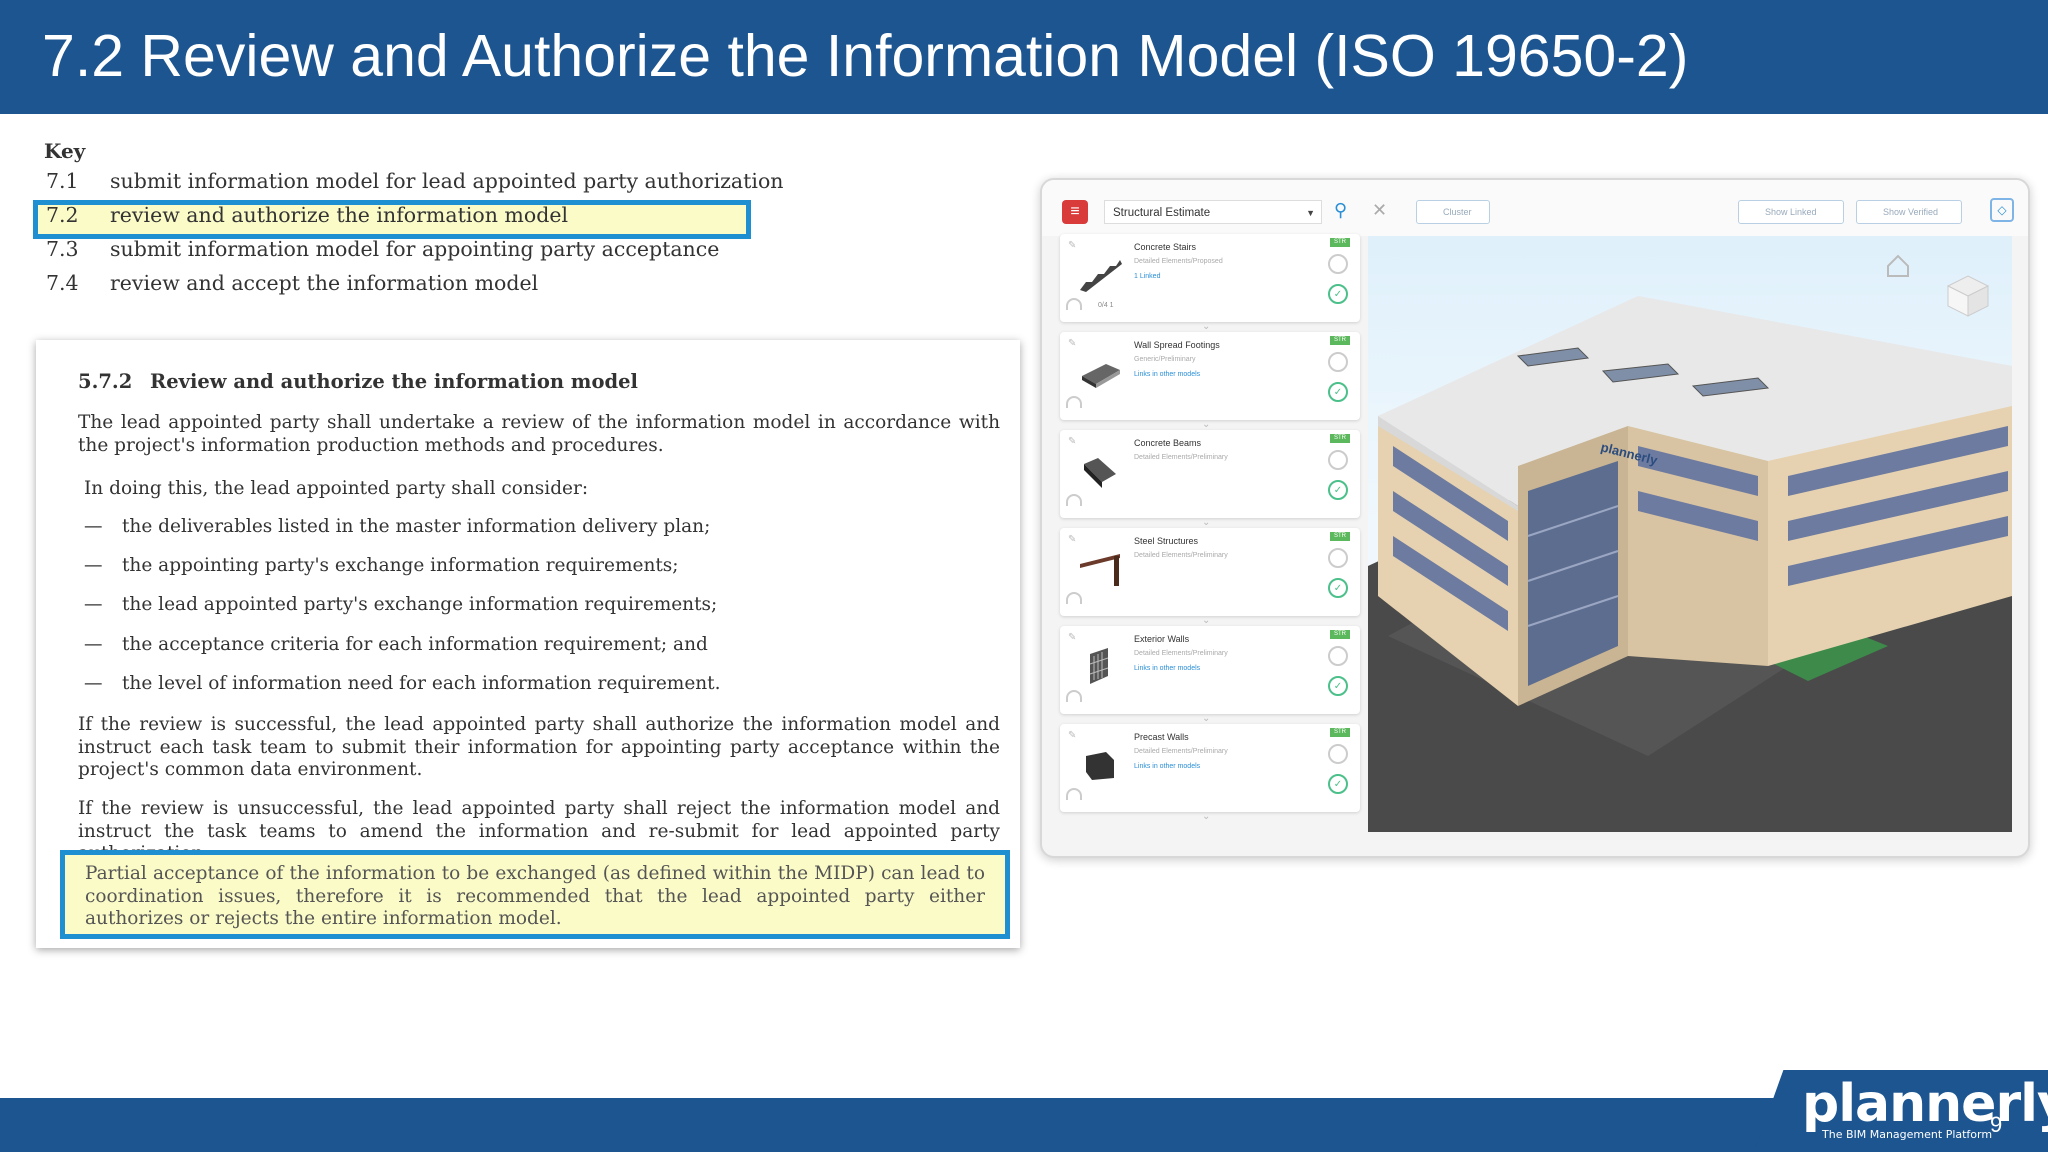  Describe the element at coordinates (65, 151) in the screenshot. I see `key-heading: Key` at that location.